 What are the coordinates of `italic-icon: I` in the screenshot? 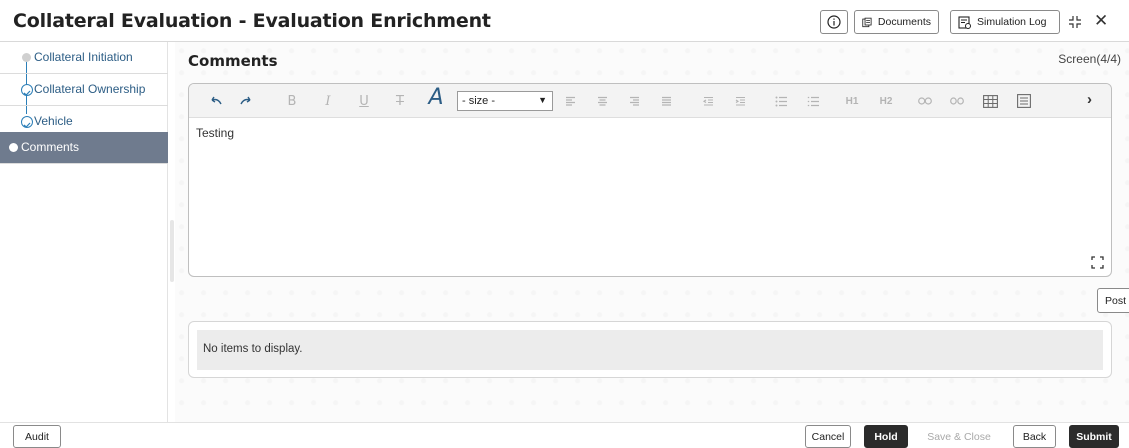 It's located at (328, 101).